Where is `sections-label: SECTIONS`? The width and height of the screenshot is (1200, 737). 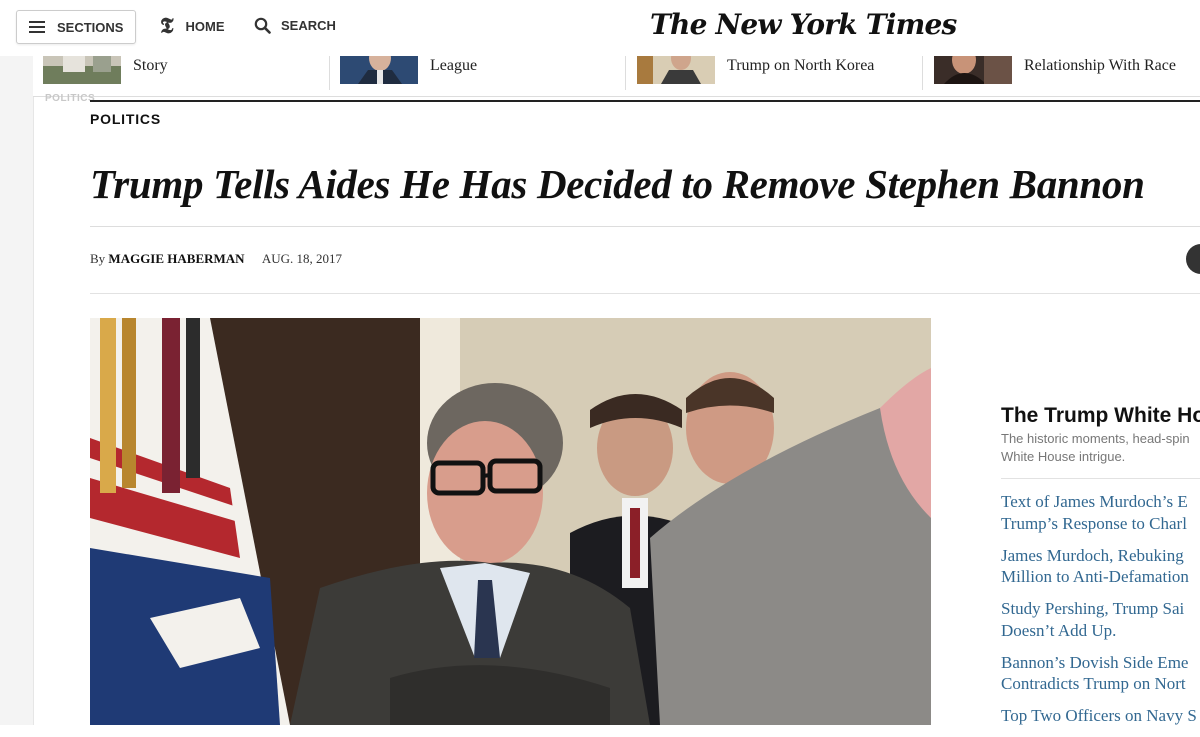
sections-label: SECTIONS is located at coordinates (90, 27).